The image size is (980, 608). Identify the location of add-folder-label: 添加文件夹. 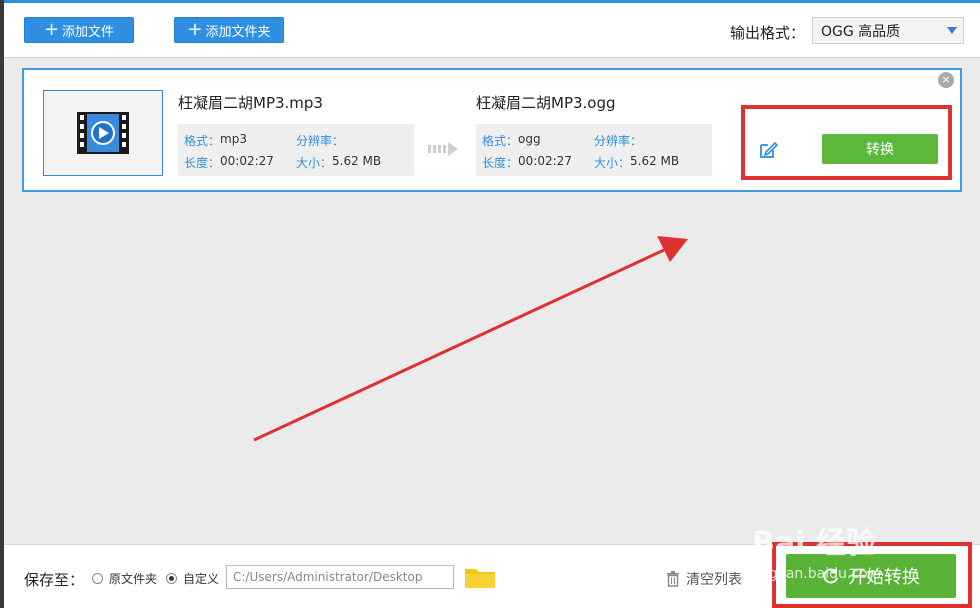
(238, 32).